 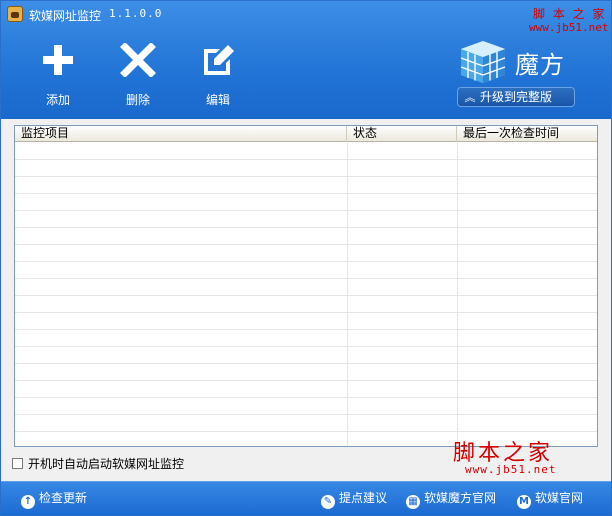 What do you see at coordinates (181, 134) in the screenshot?
I see `column-header-item: 监控项目` at bounding box center [181, 134].